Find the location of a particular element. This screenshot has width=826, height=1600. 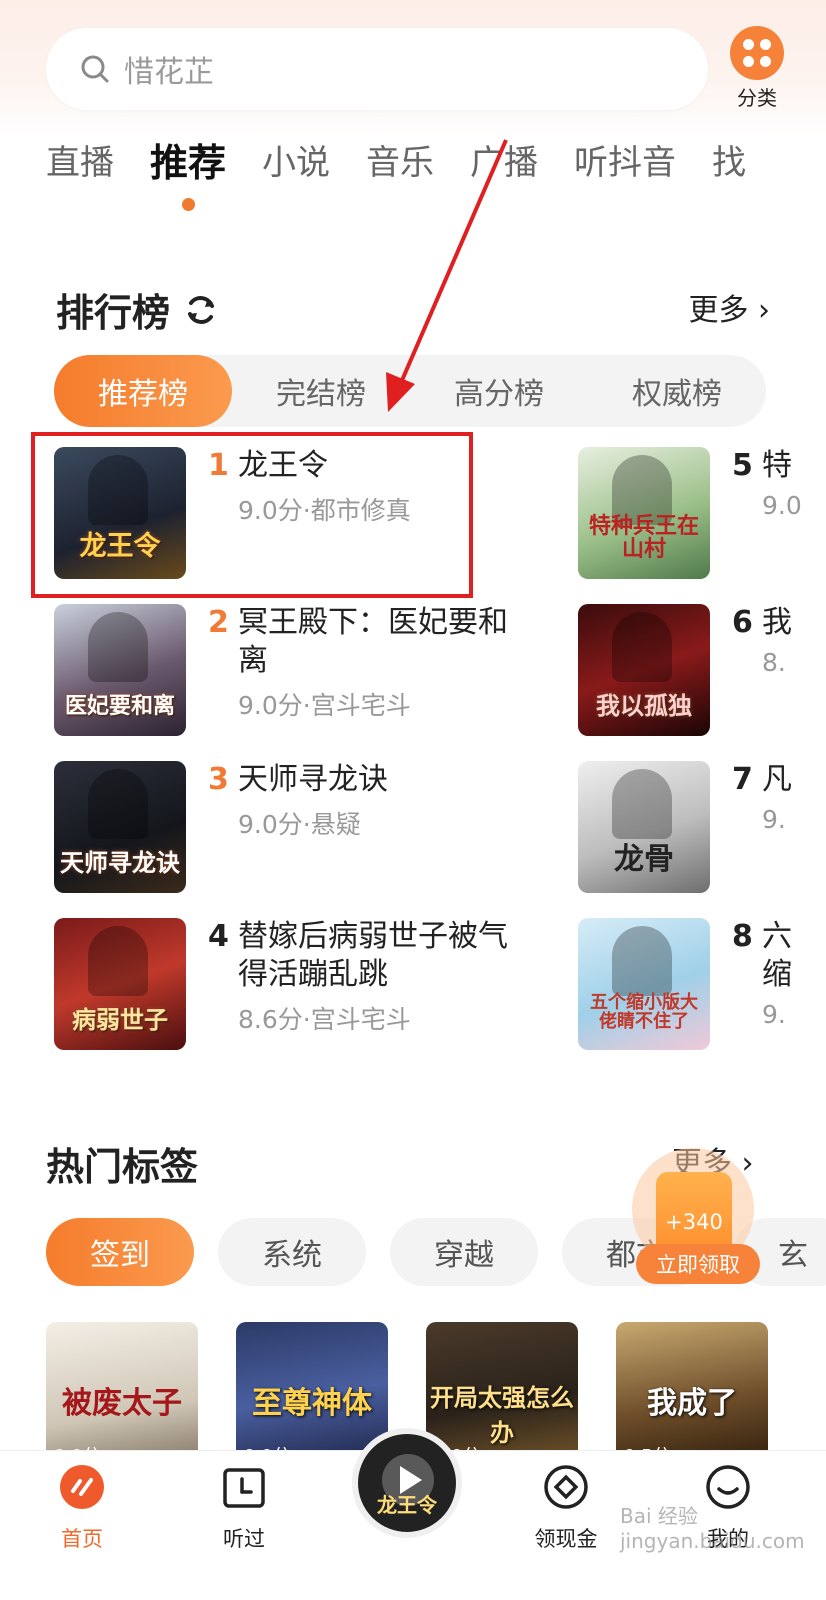

rank-item-8: 五个缩小版大佬睛不住了 8 六缩 9. is located at coordinates (702, 984).